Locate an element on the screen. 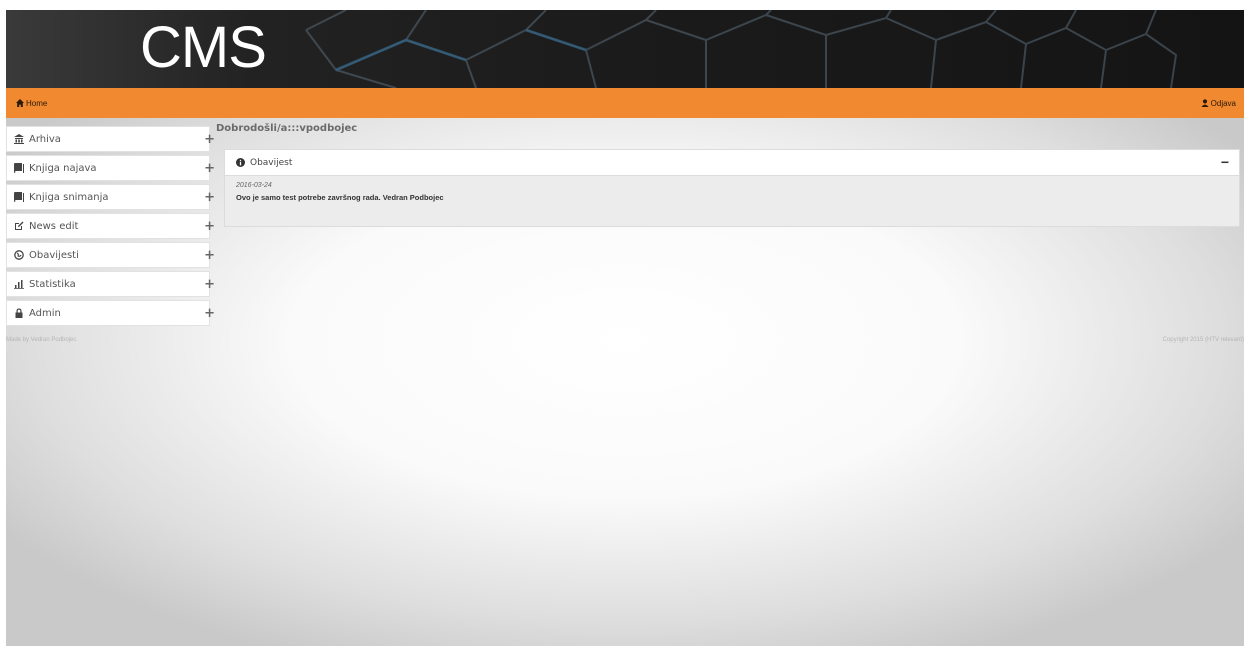 This screenshot has width=1244, height=646. stats-icon is located at coordinates (18, 284).